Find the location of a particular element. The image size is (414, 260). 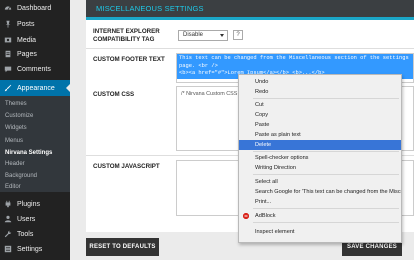

menu-item-label: Pages is located at coordinates (27, 54).